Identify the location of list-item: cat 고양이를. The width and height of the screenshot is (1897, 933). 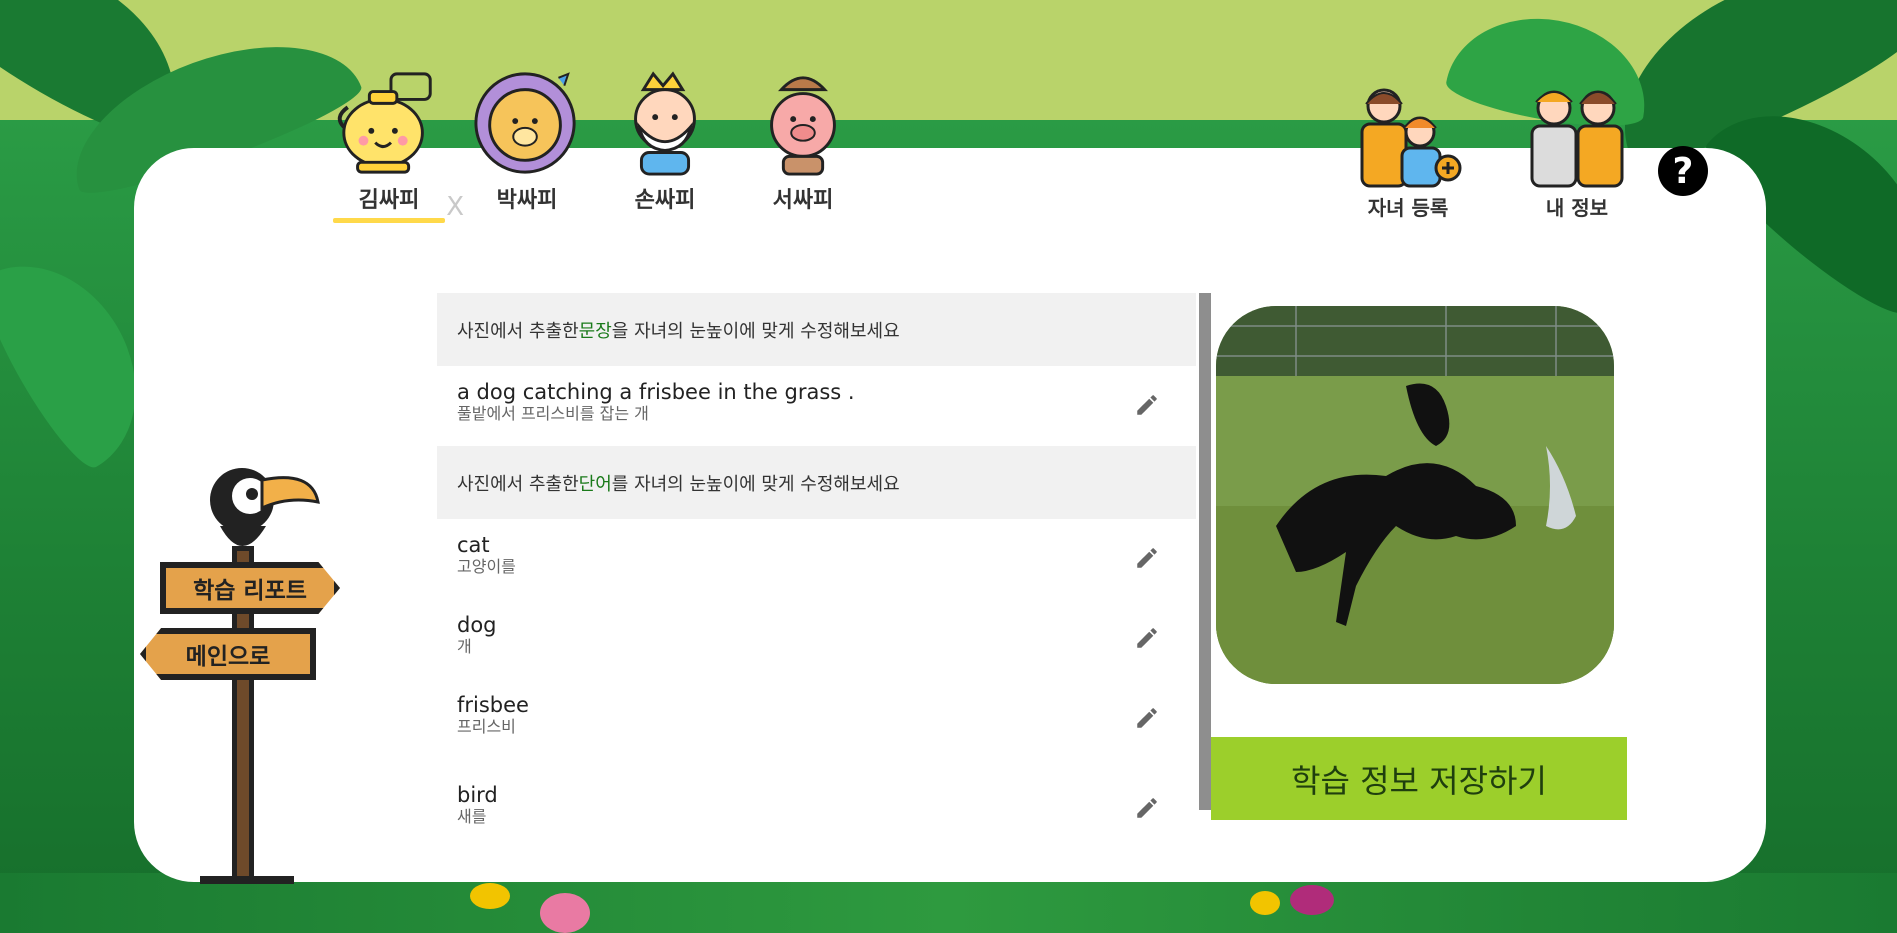
(816, 559).